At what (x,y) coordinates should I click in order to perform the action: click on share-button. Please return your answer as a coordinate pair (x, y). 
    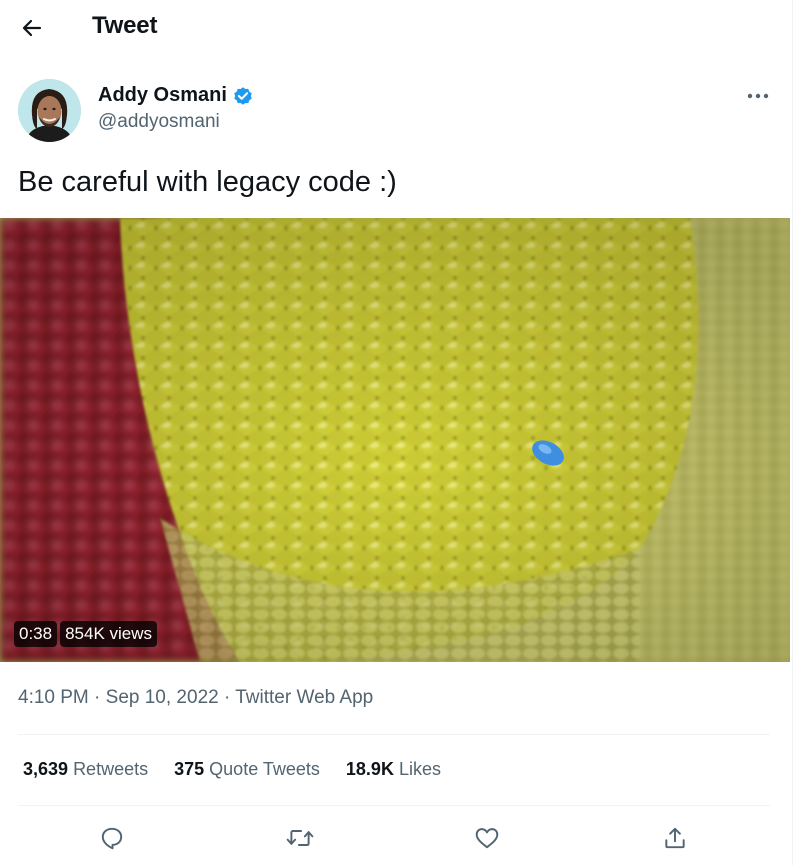
    Looking at the image, I should click on (675, 838).